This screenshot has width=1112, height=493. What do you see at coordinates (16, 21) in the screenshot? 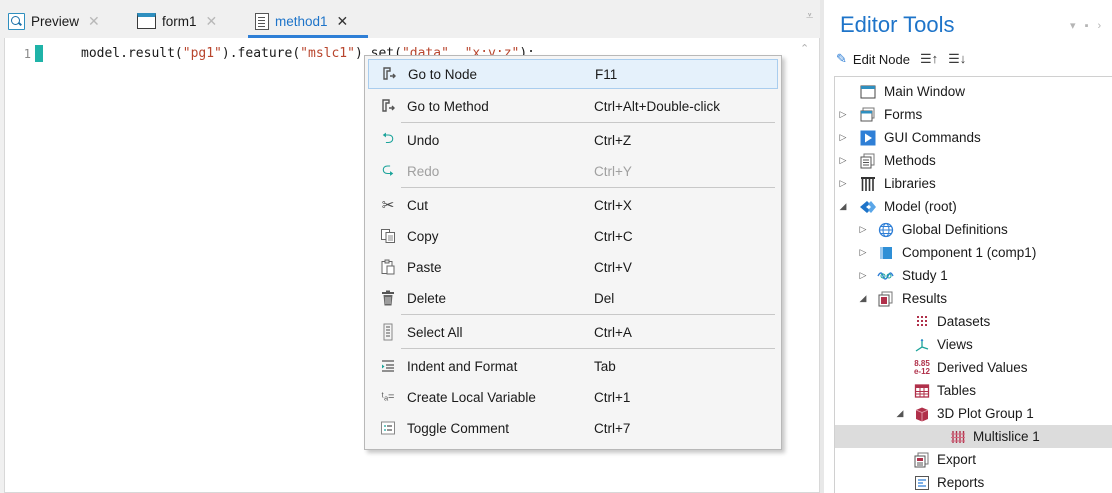
I see `magnifier-preview-icon` at bounding box center [16, 21].